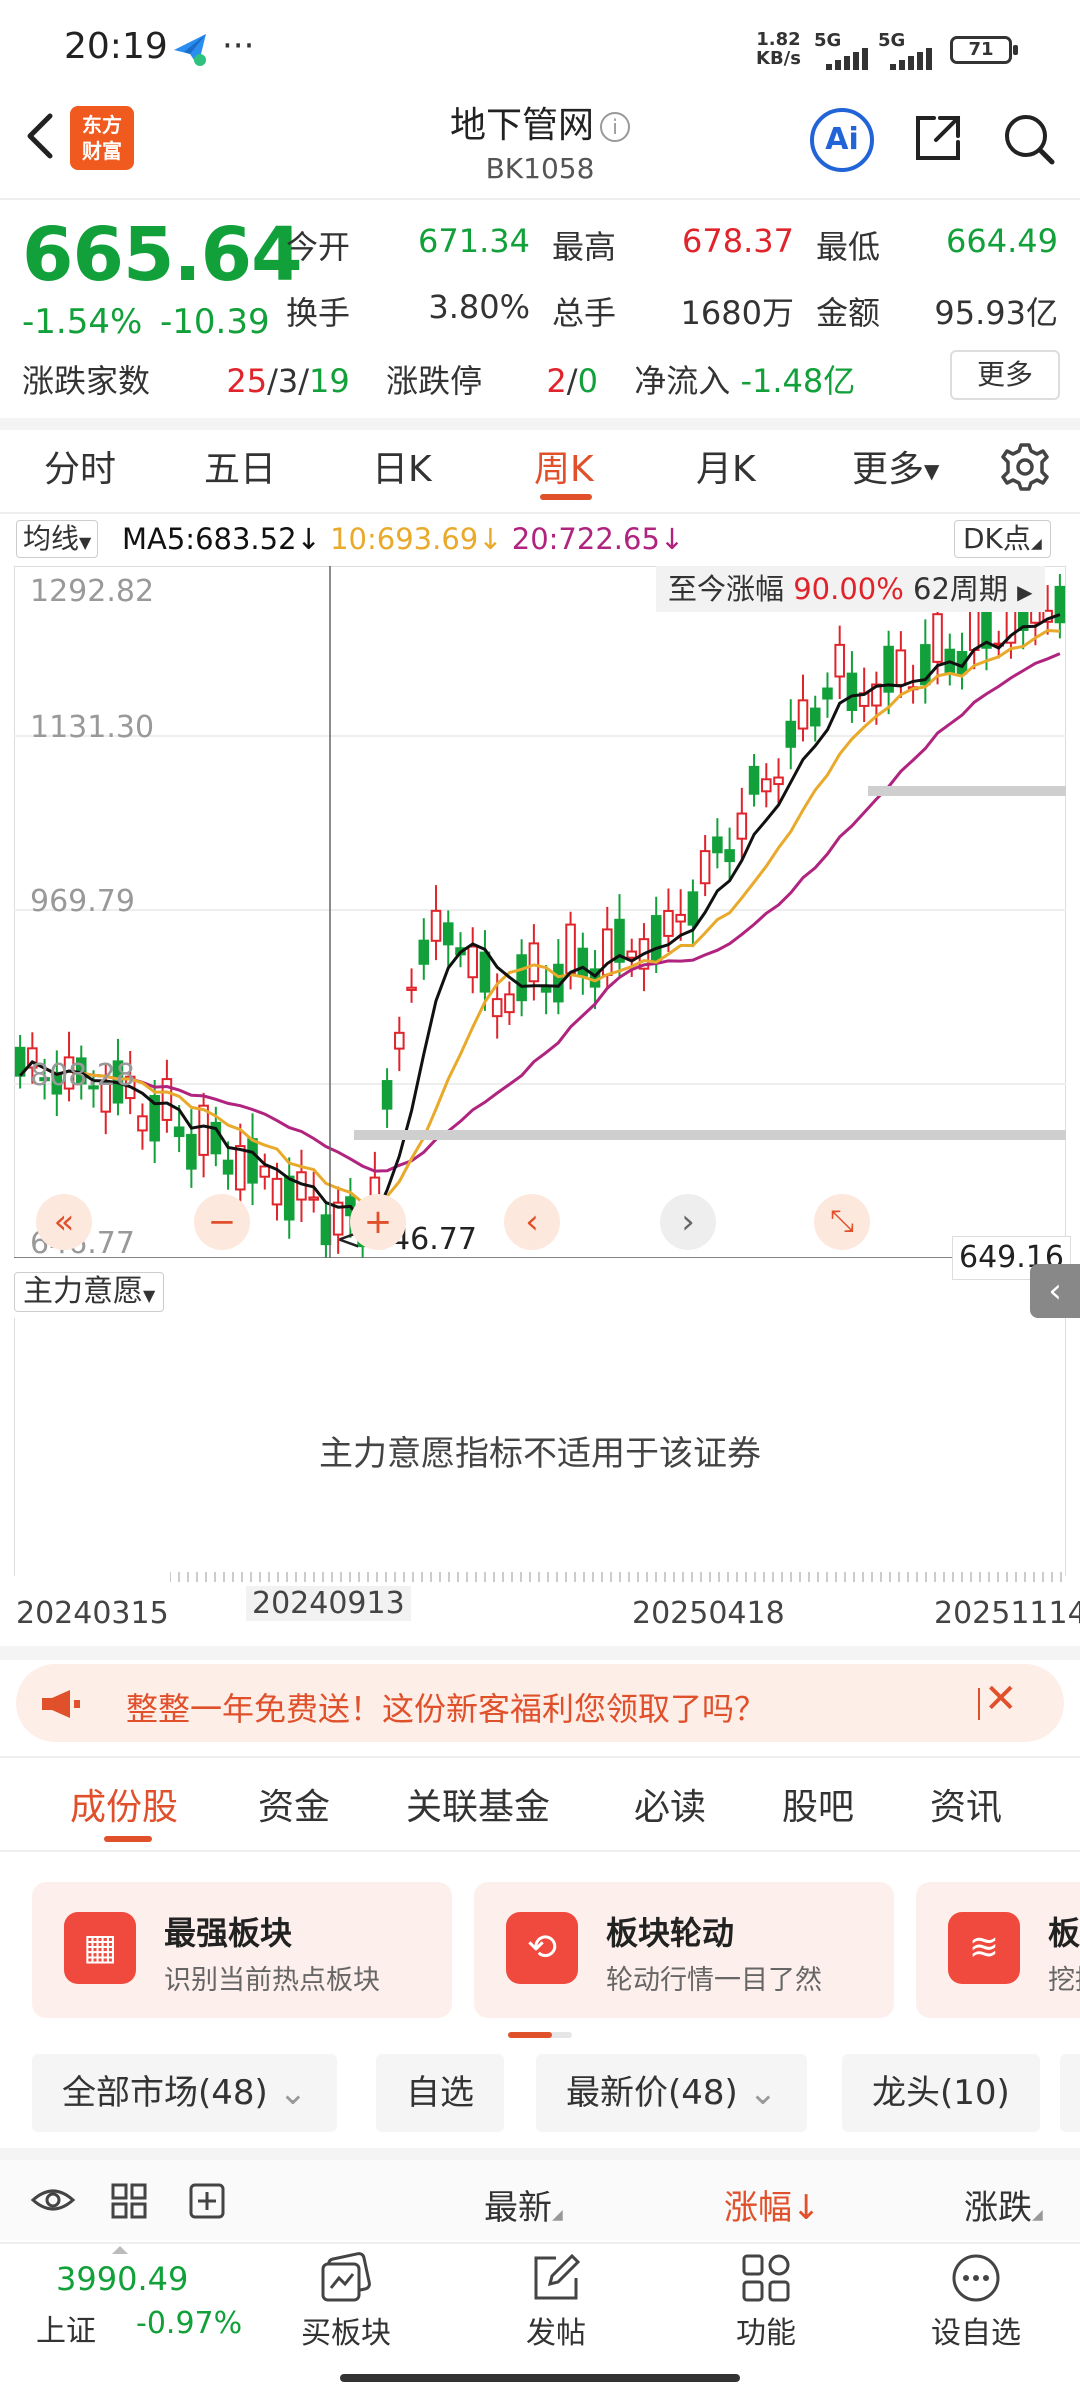 This screenshot has width=1080, height=2400. Describe the element at coordinates (523, 2204) in the screenshot. I see `col-latest: 最新◢` at that location.